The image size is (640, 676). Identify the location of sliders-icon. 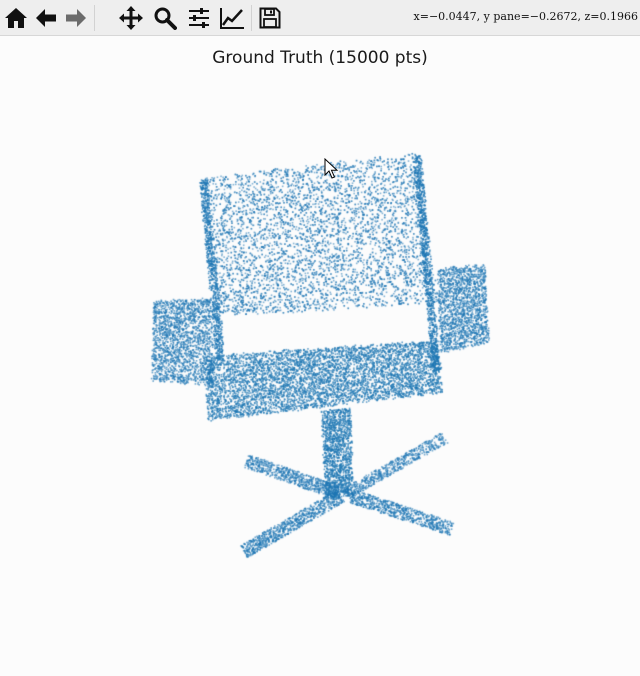
(199, 18).